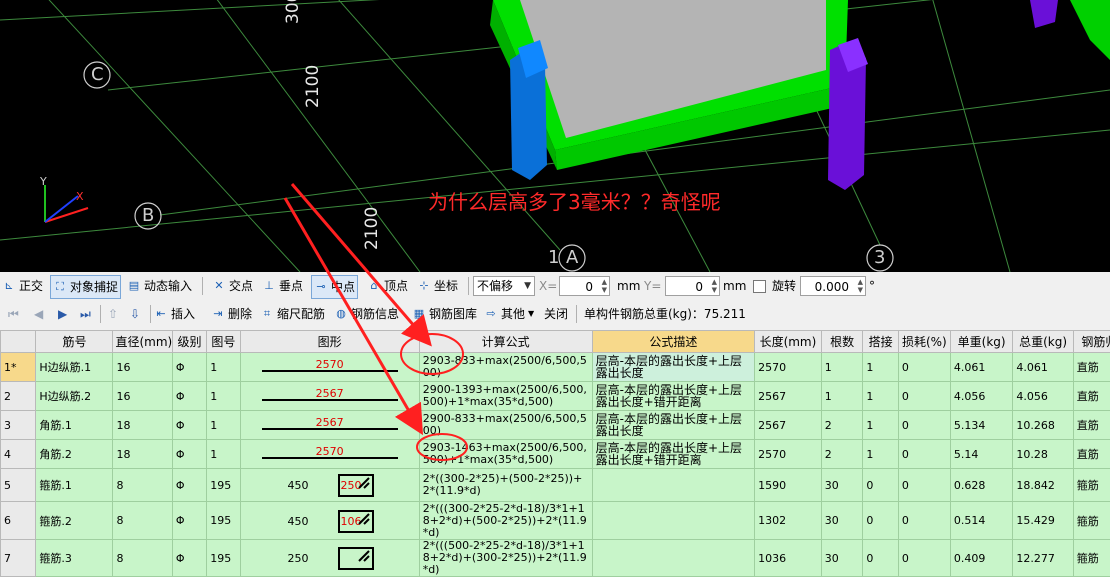 Image resolution: width=1110 pixels, height=577 pixels. I want to click on y-offset-input: 0▲▼, so click(692, 286).